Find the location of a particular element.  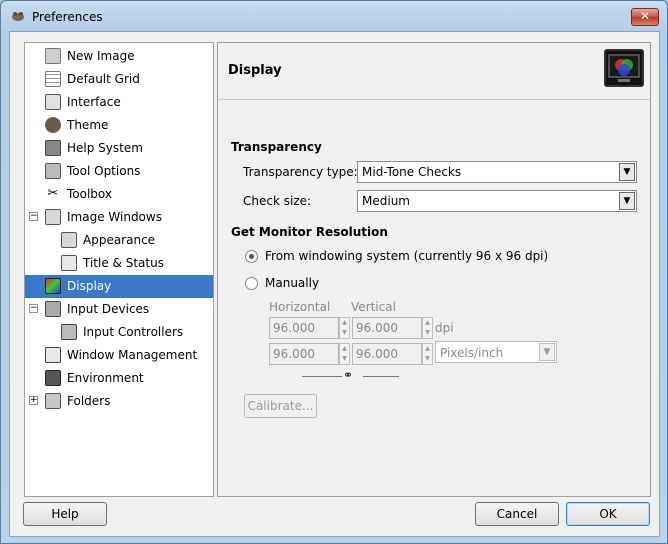

check-size-value: Medium is located at coordinates (386, 201).